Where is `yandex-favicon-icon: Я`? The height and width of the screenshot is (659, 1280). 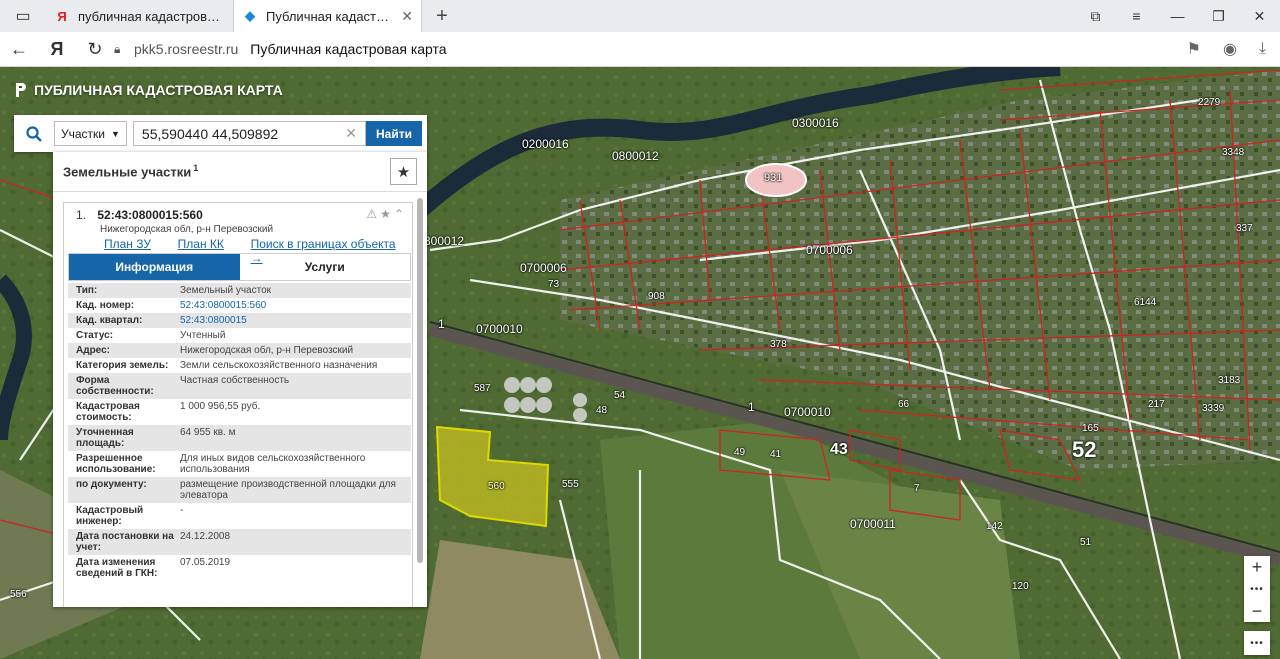 yandex-favicon-icon: Я is located at coordinates (62, 16).